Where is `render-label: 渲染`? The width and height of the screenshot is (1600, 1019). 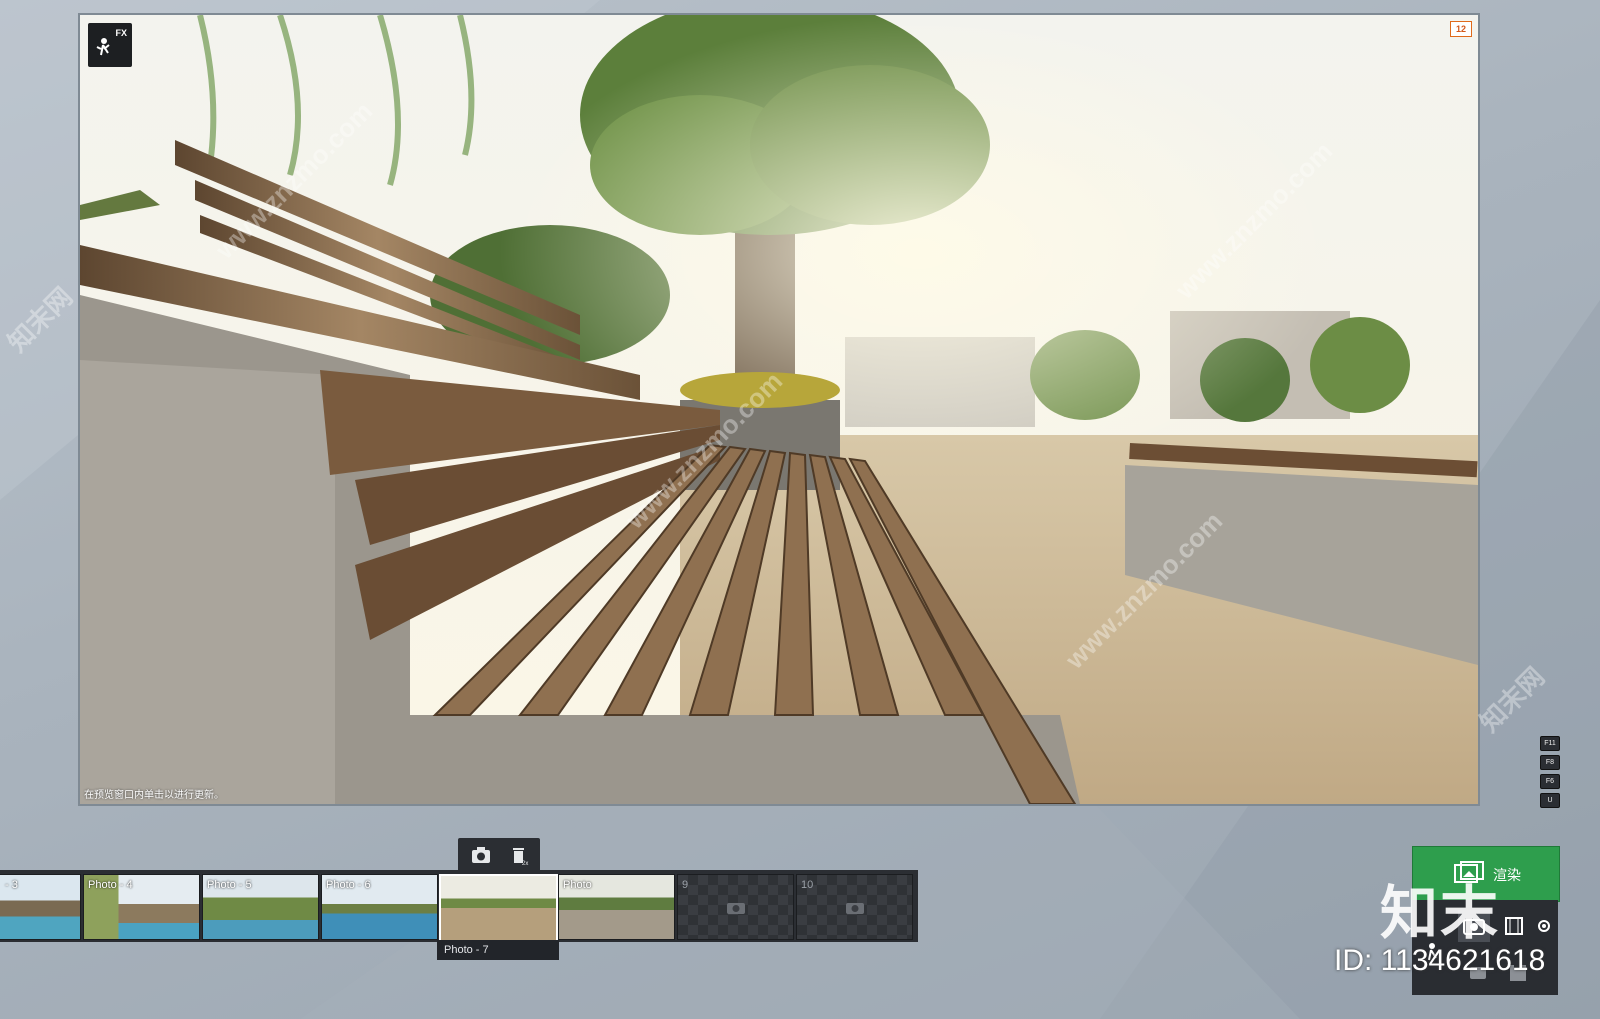 render-label: 渲染 is located at coordinates (1507, 875).